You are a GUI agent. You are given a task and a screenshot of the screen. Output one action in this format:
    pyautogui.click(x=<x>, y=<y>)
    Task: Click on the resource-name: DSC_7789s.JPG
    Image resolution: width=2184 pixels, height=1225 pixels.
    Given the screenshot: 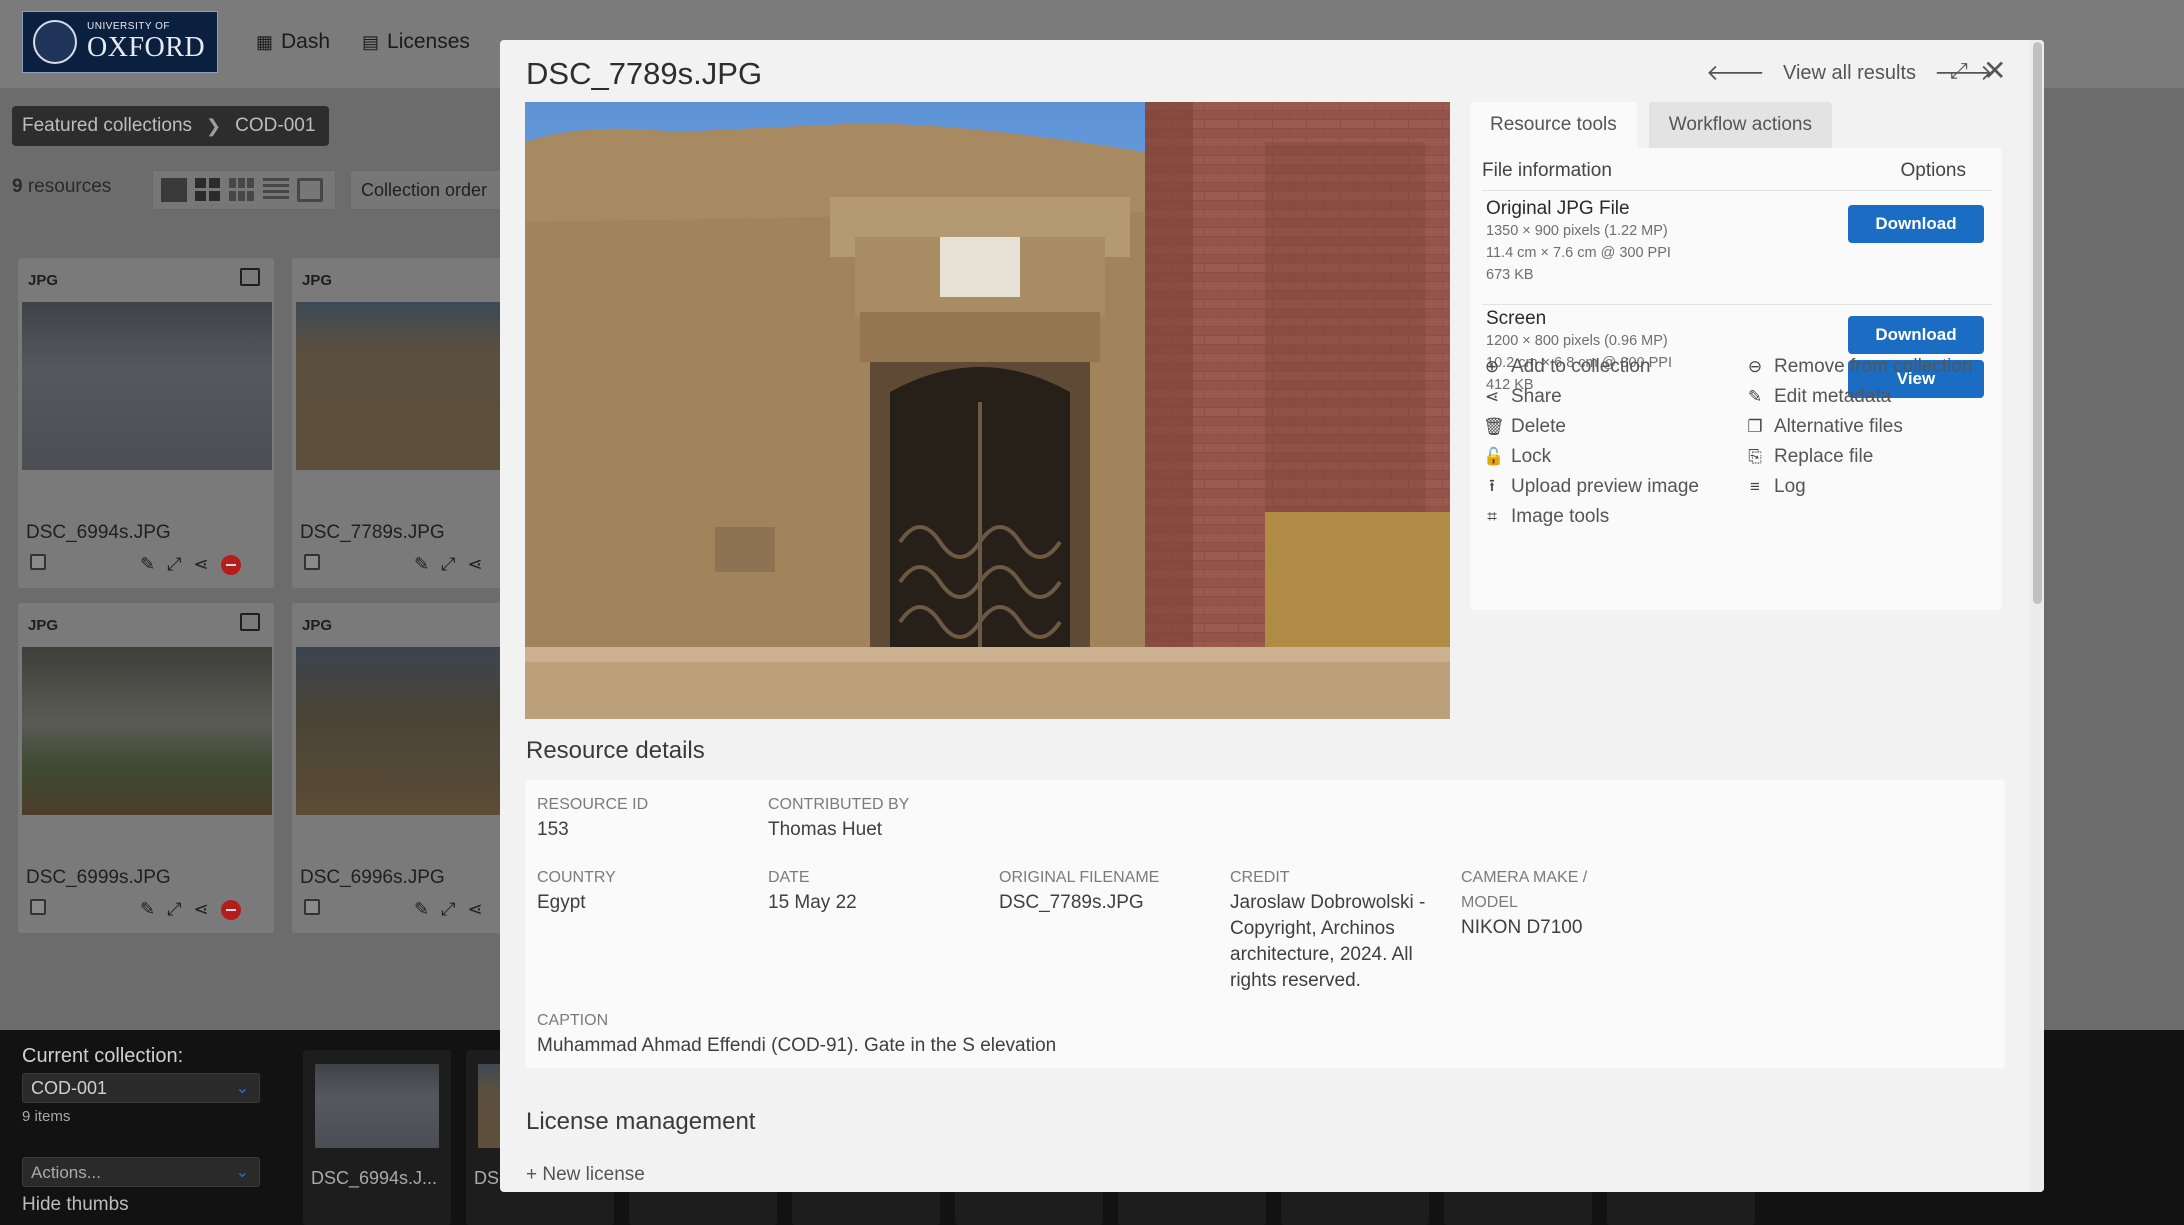 What is the action you would take?
    pyautogui.click(x=372, y=533)
    